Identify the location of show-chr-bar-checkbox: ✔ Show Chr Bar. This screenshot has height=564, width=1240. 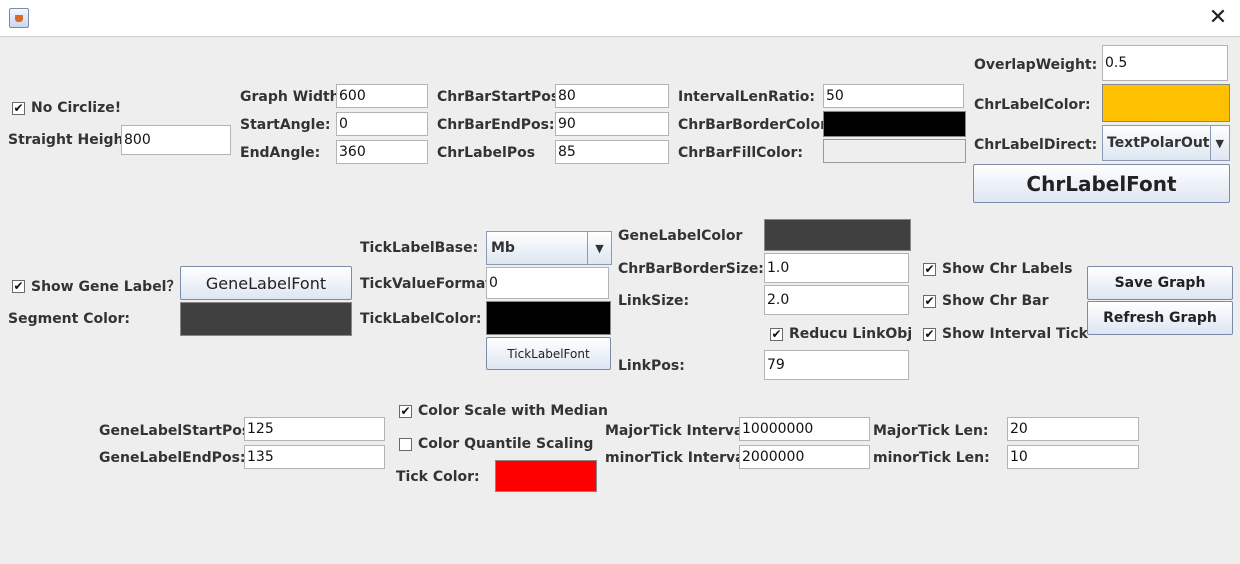
(986, 301).